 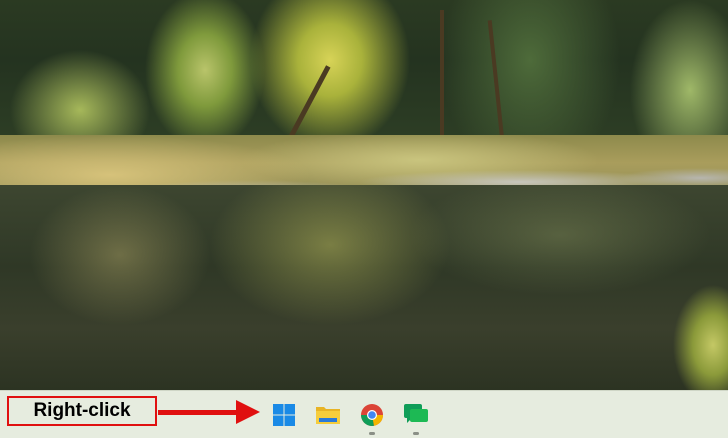 I want to click on right-click-callout: Right-click, so click(x=82, y=411).